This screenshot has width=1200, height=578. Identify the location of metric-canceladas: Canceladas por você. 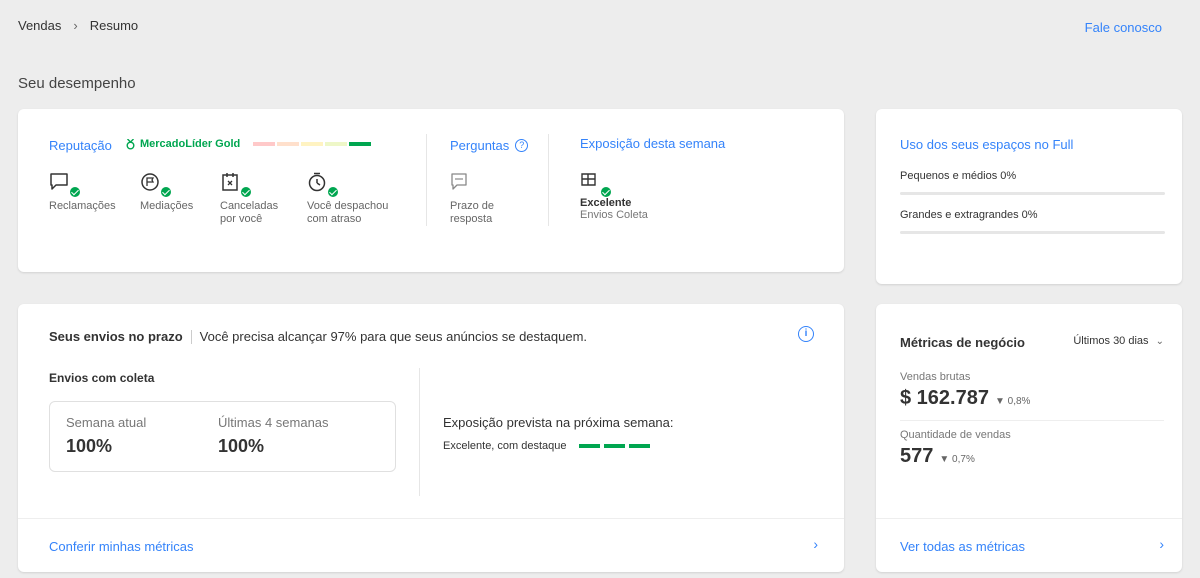
(260, 199).